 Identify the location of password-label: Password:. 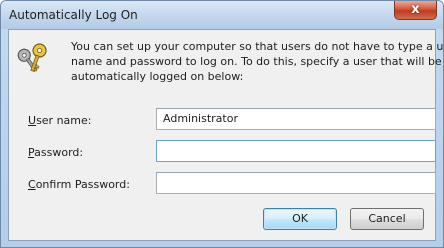
(55, 152).